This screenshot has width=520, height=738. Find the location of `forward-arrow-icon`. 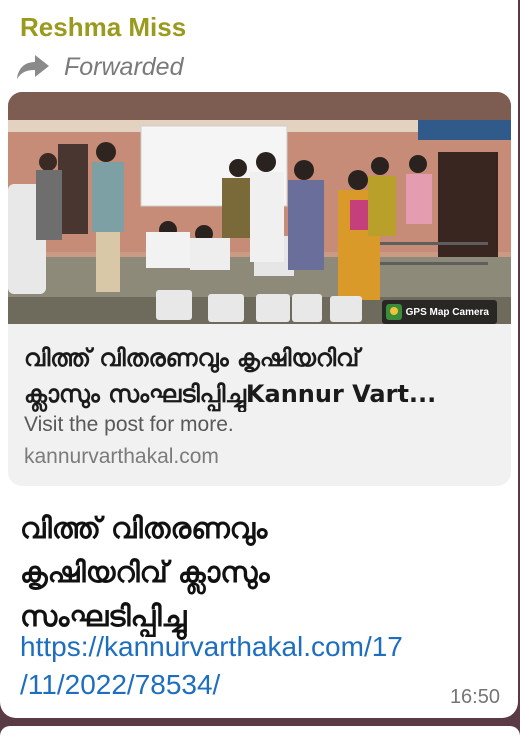

forward-arrow-icon is located at coordinates (33, 67).